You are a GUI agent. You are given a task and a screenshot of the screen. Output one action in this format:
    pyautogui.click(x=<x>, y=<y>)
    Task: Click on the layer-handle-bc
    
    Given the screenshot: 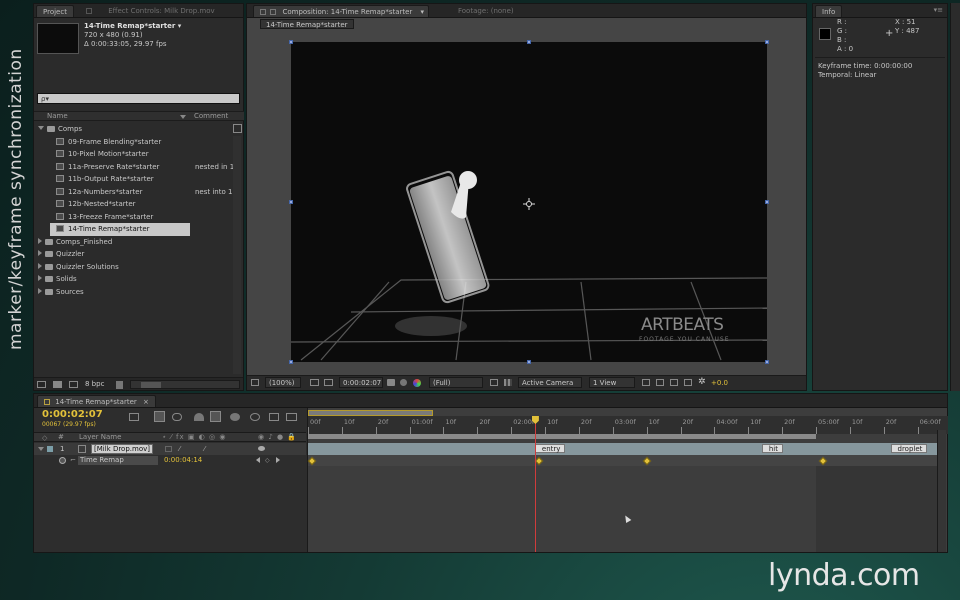 What is the action you would take?
    pyautogui.click(x=529, y=362)
    